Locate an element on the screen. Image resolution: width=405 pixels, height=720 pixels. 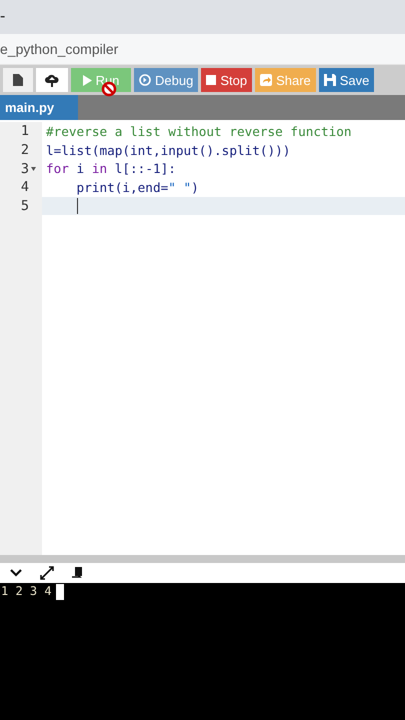
line-number: 2 is located at coordinates (24, 150).